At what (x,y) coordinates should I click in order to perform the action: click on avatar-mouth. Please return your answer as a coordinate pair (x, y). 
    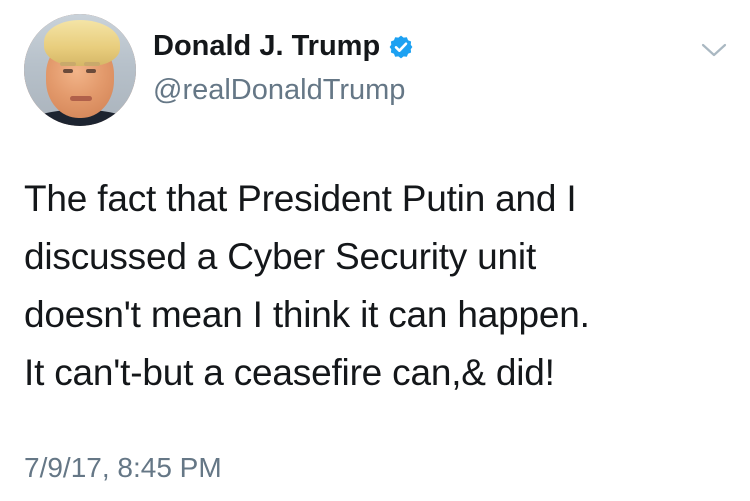
    Looking at the image, I should click on (81, 98).